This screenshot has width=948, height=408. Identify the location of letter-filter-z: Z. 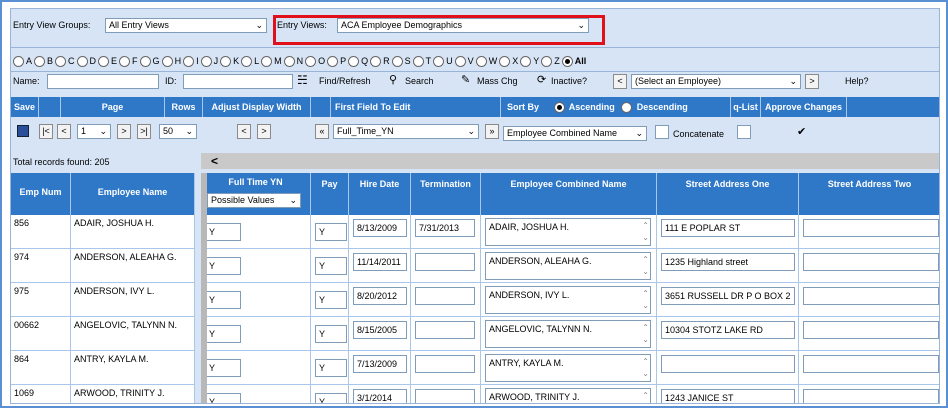
(550, 61).